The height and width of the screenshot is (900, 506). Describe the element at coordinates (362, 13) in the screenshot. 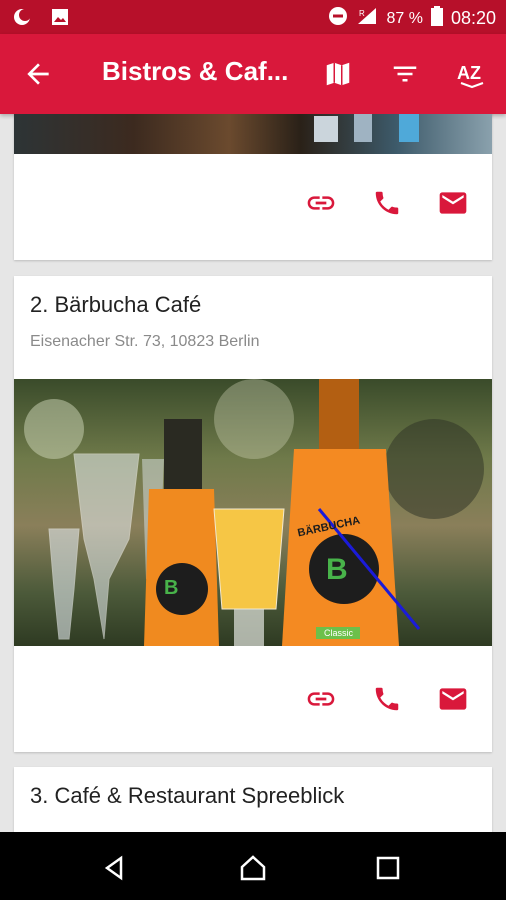

I see `svg-text: R` at that location.